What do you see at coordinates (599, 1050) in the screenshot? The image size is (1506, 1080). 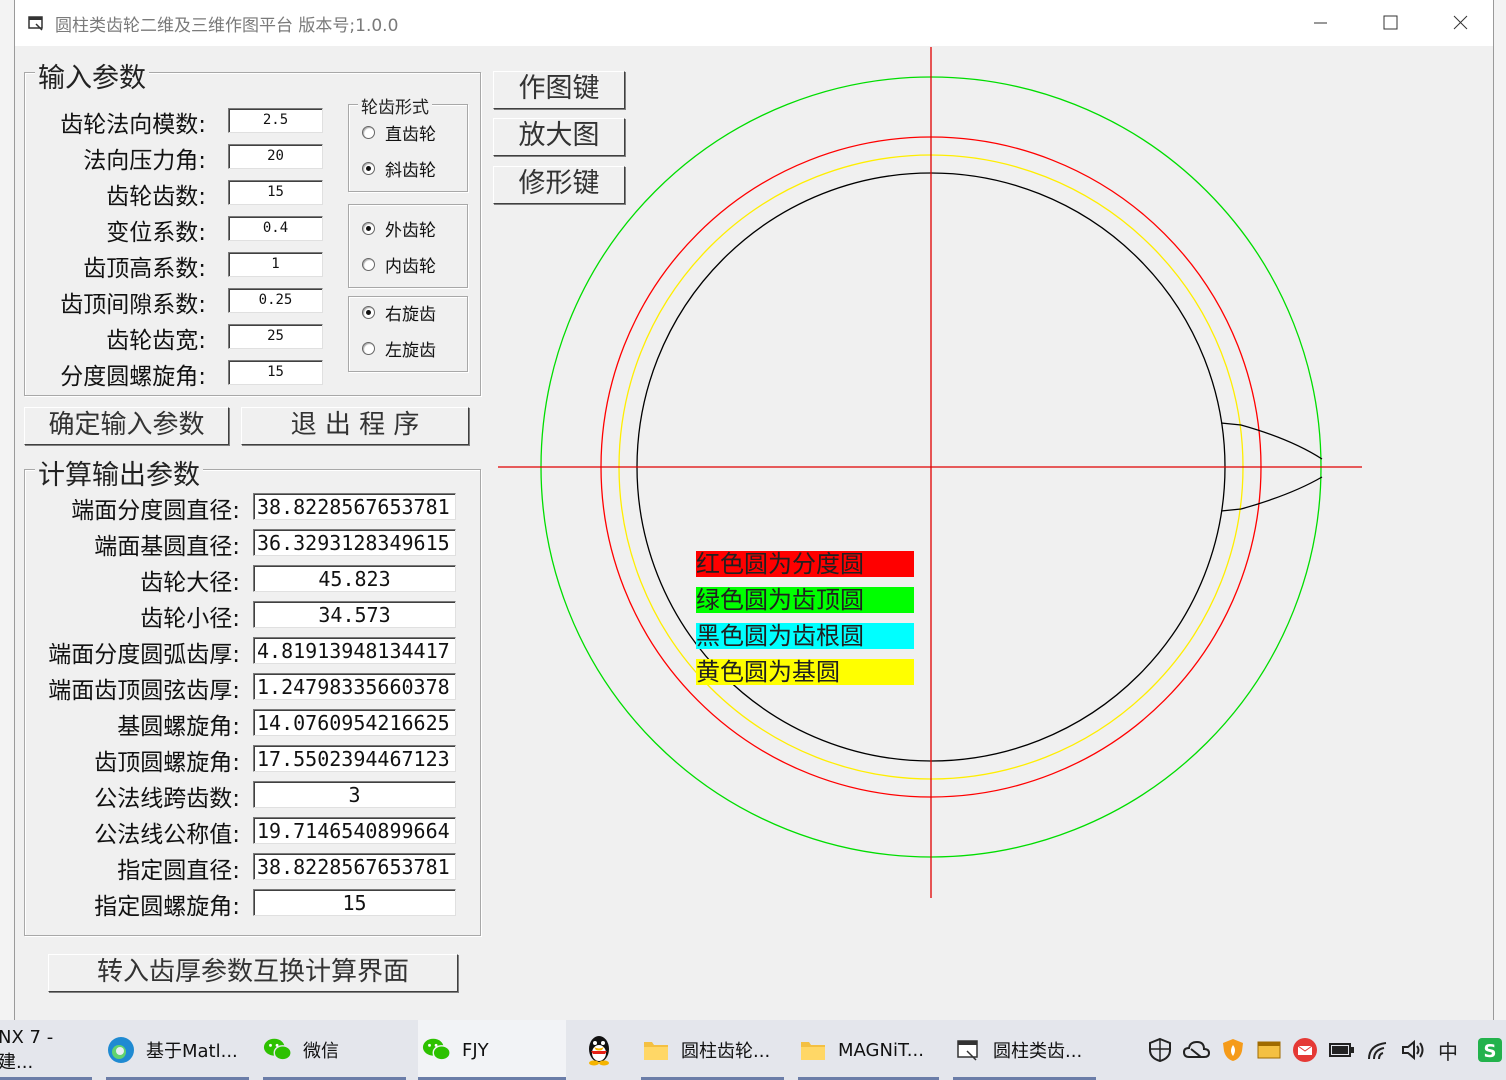 I see `qq-penguin-icon` at bounding box center [599, 1050].